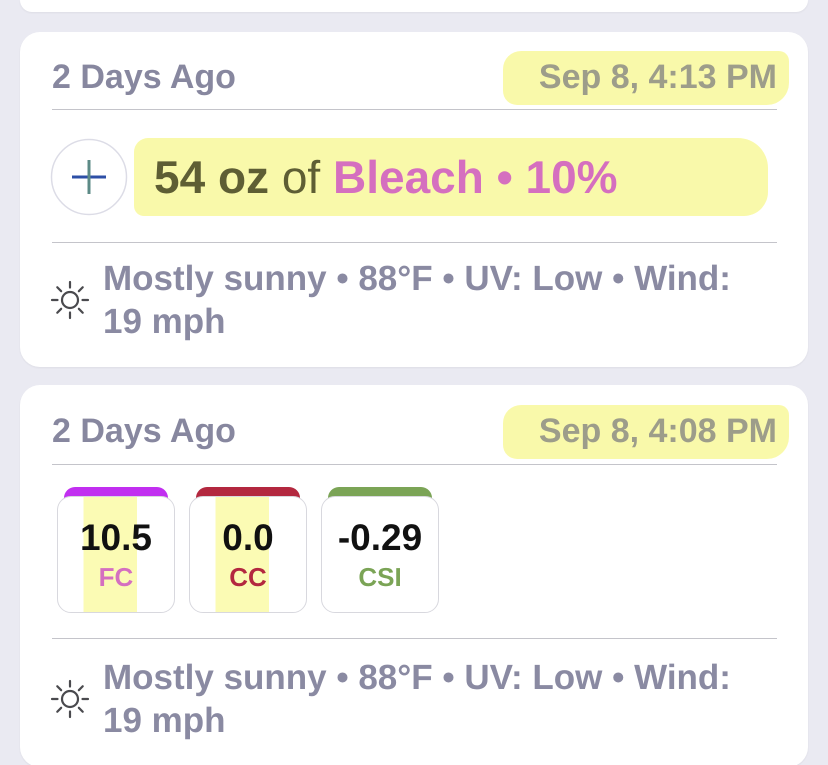 The width and height of the screenshot is (828, 765). What do you see at coordinates (380, 538) in the screenshot?
I see `reading-value: -0.29` at bounding box center [380, 538].